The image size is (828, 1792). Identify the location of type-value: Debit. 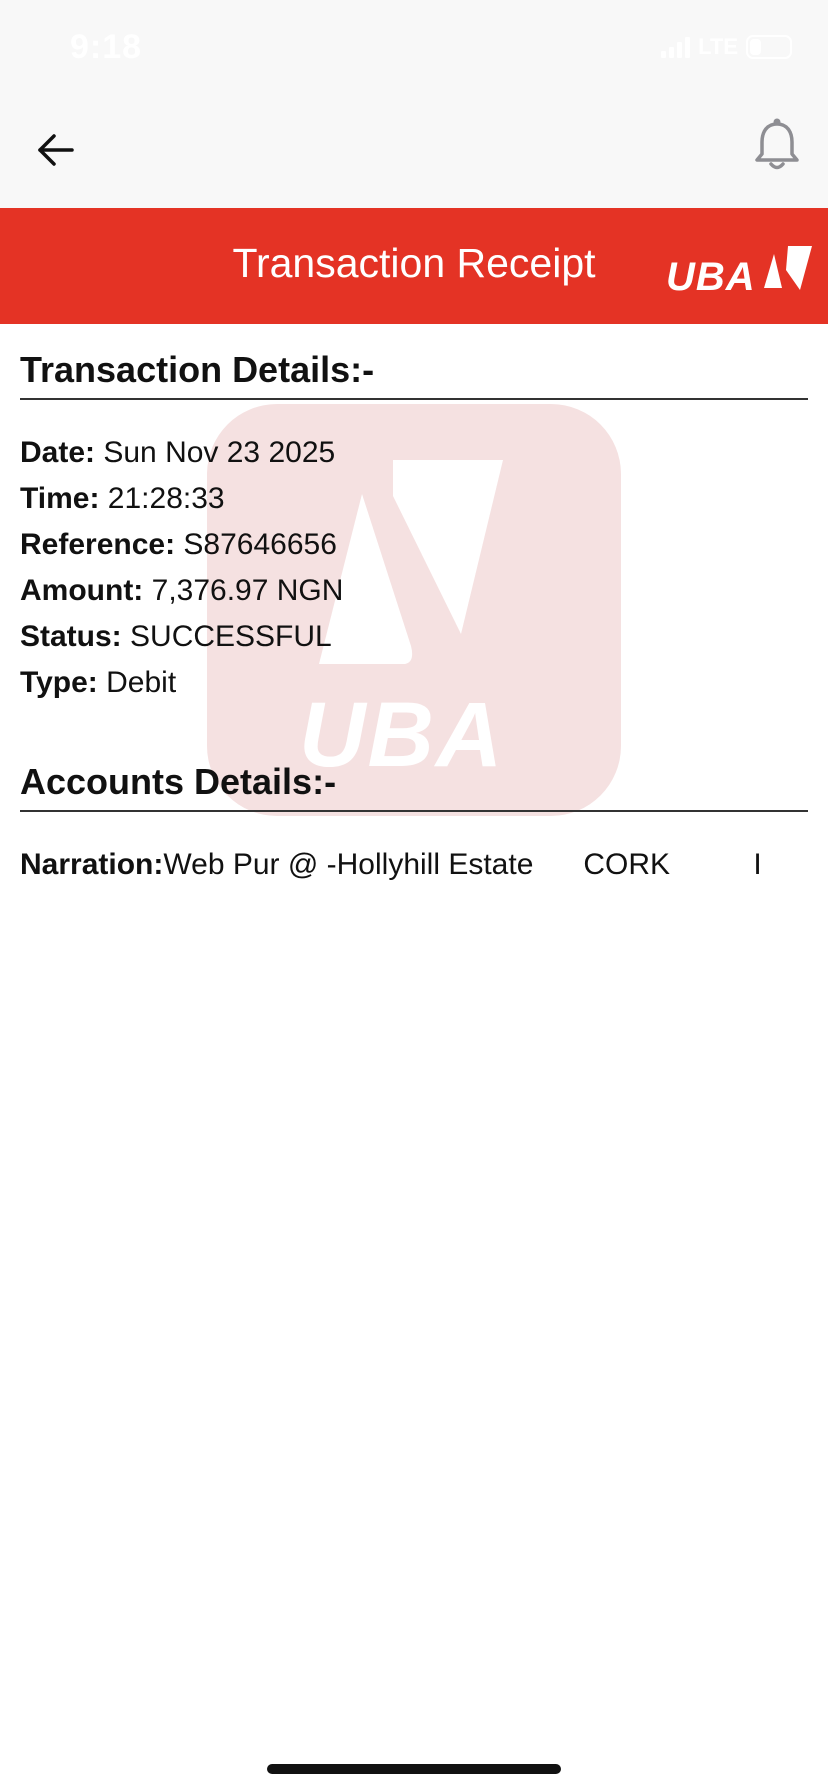
(137, 682).